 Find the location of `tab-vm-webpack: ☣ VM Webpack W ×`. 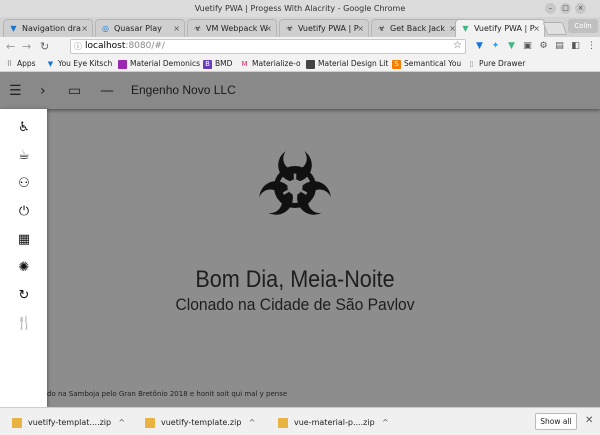

tab-vm-webpack: ☣ VM Webpack W × is located at coordinates (232, 28).